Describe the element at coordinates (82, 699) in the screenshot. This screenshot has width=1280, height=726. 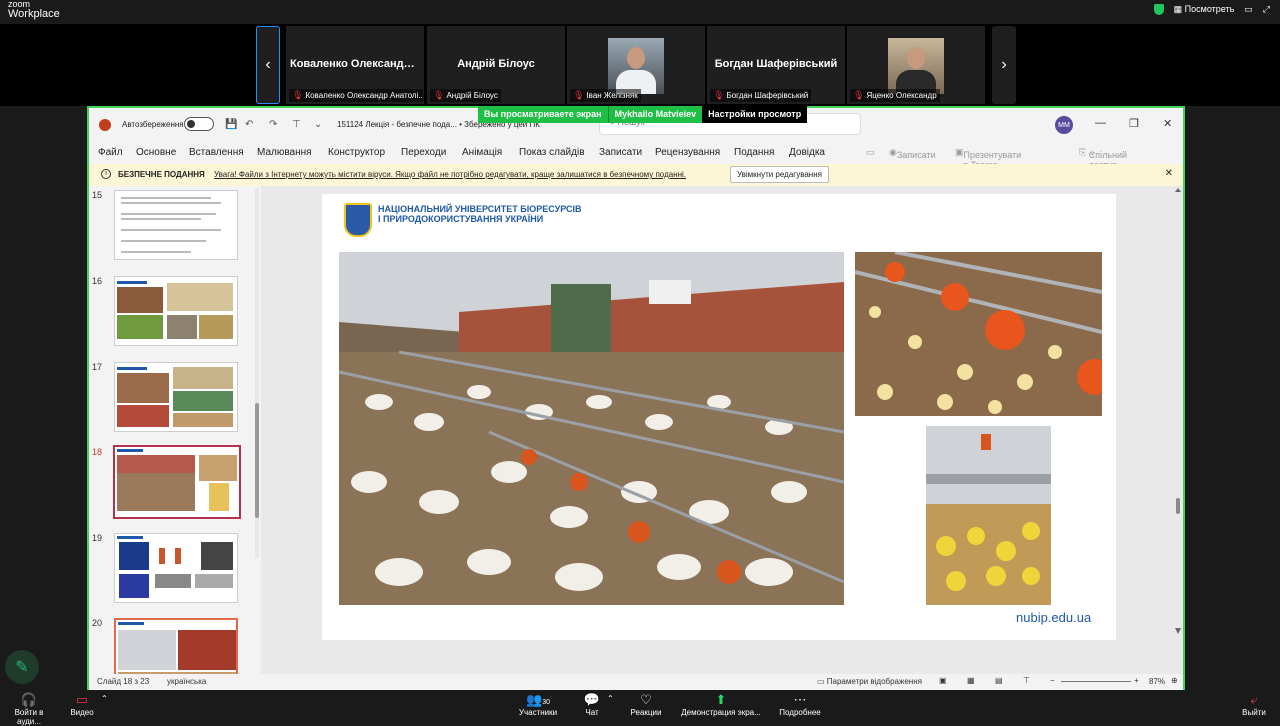
I see `camera-off-icon: ▭` at that location.